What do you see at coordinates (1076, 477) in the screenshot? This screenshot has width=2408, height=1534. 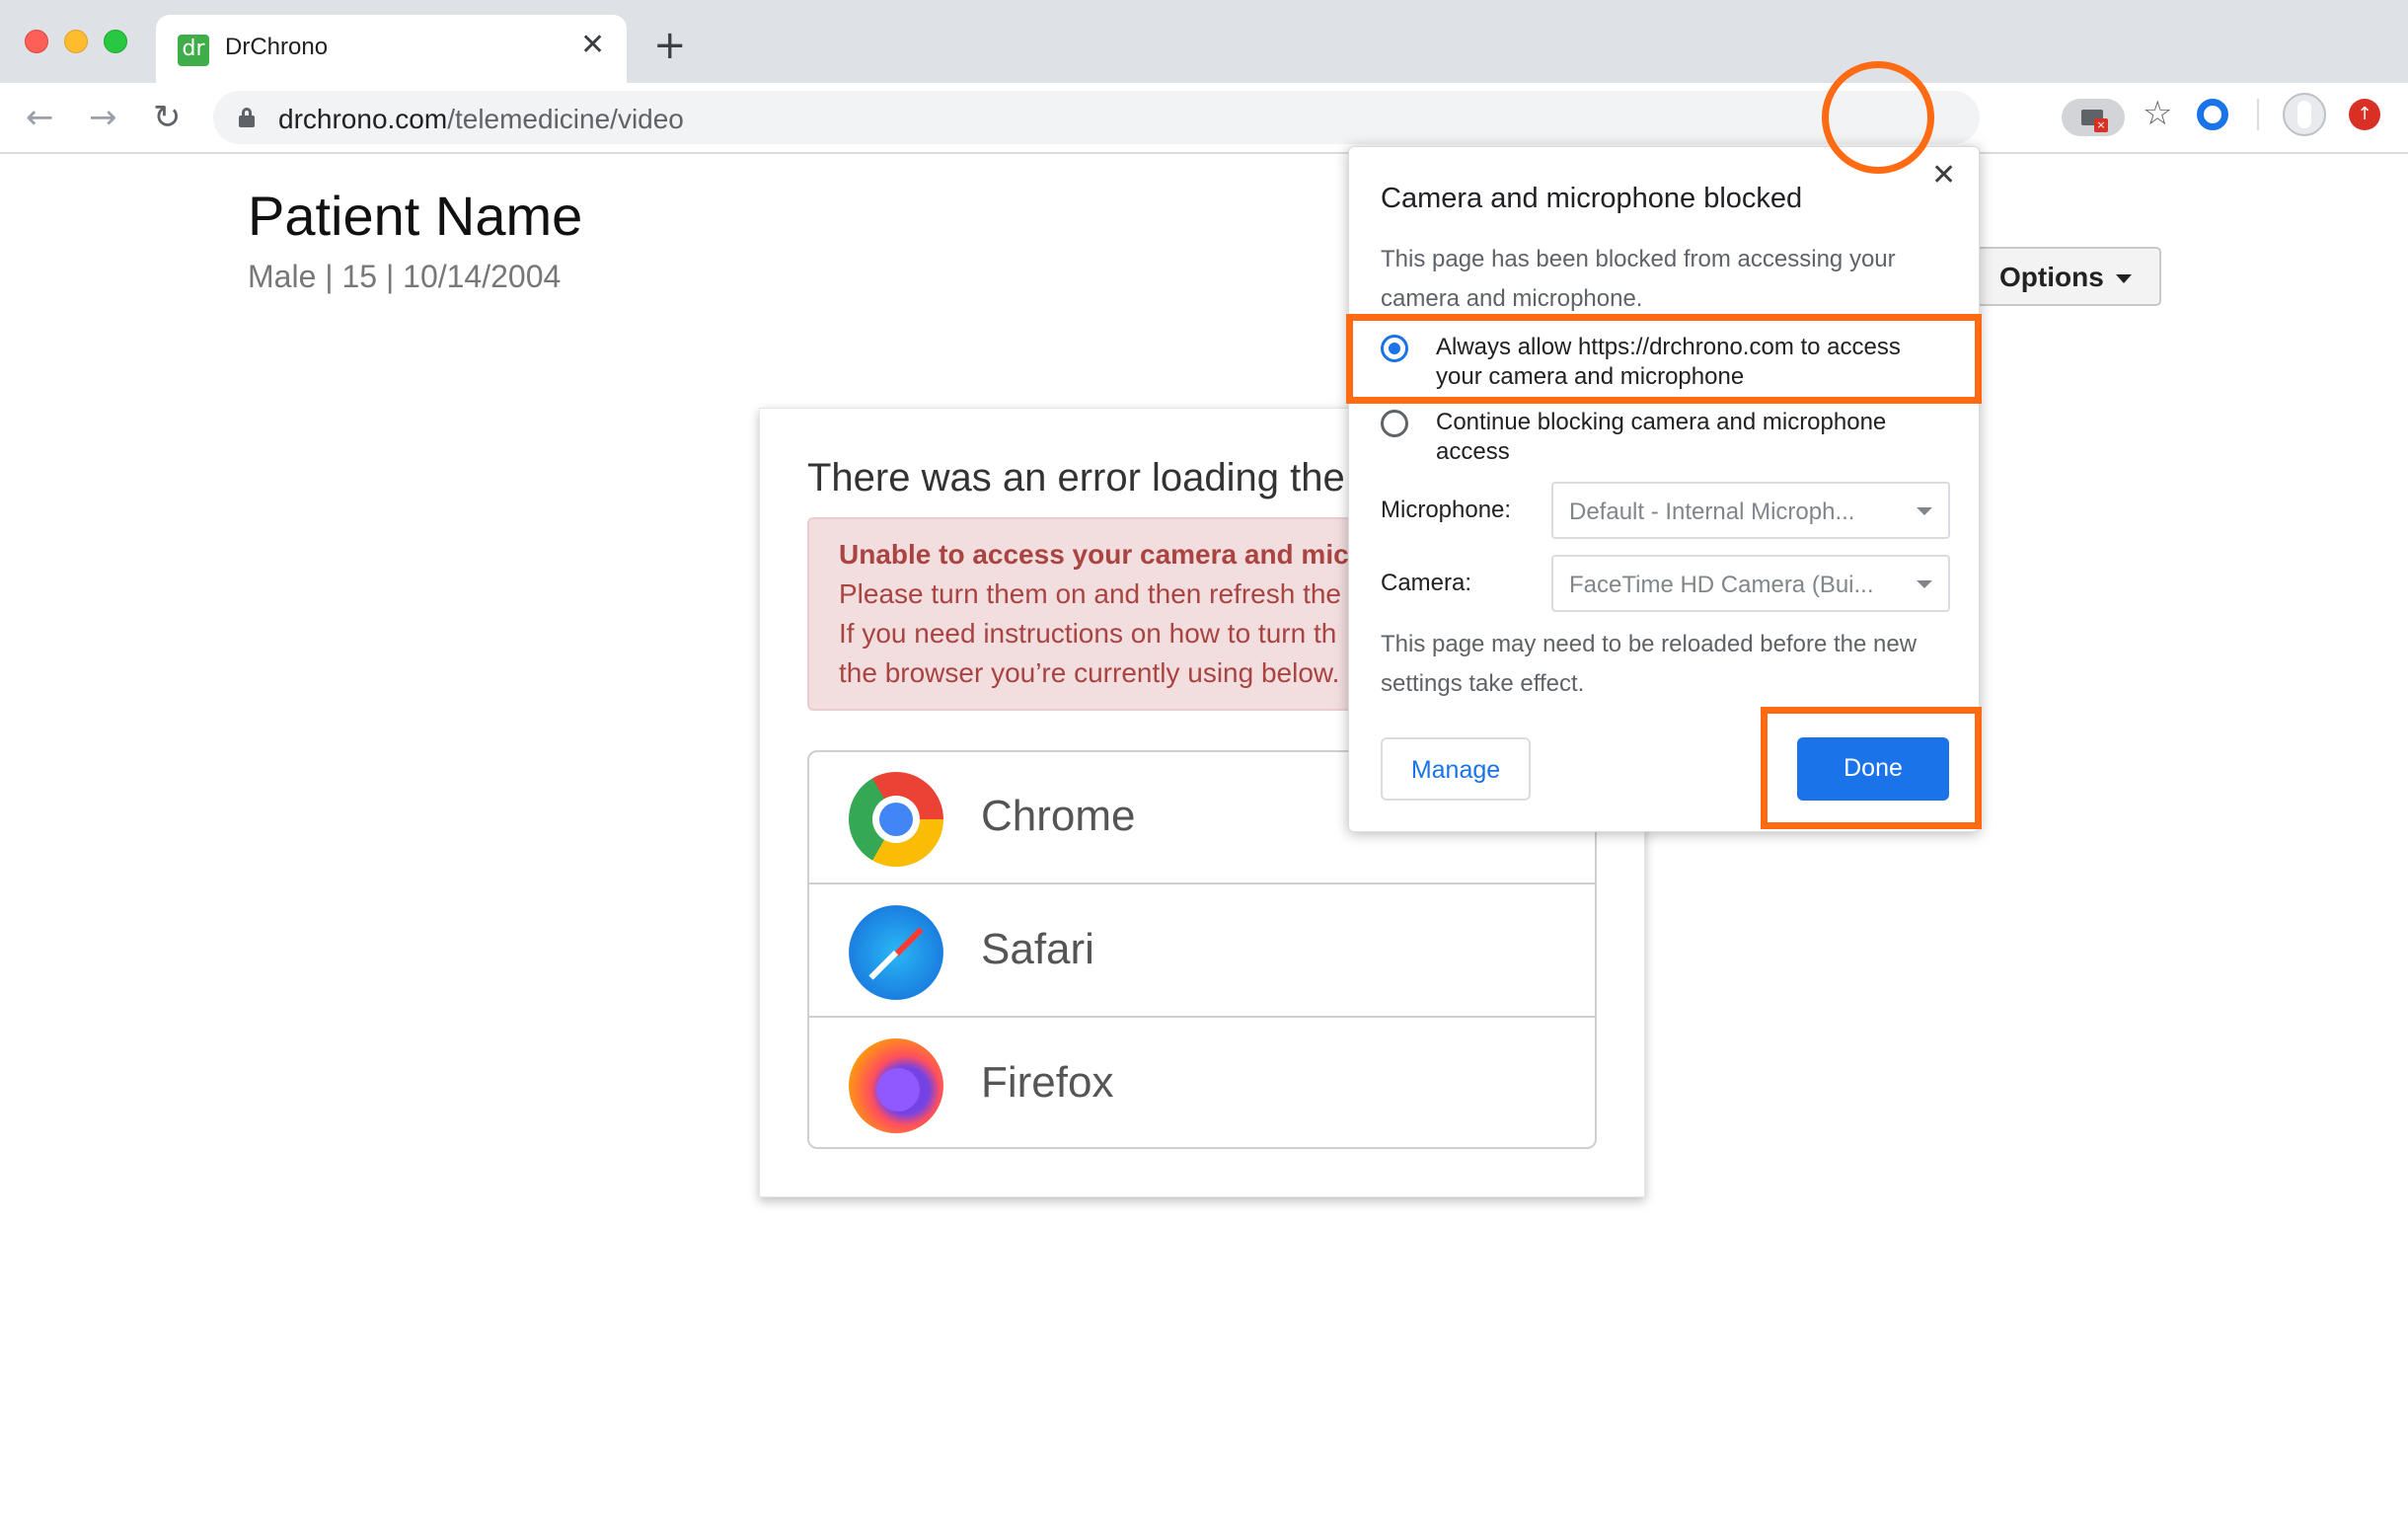 I see `error-title: There was an error loading the` at bounding box center [1076, 477].